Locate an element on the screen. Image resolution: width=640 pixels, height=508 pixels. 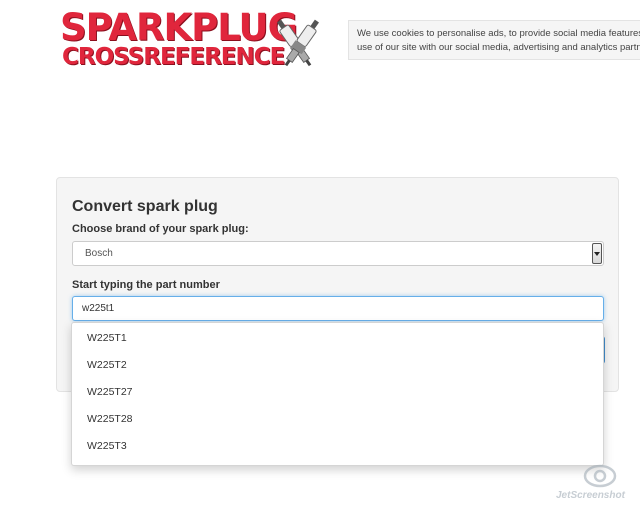
part-number-label: Start typing the part number is located at coordinates (146, 285).